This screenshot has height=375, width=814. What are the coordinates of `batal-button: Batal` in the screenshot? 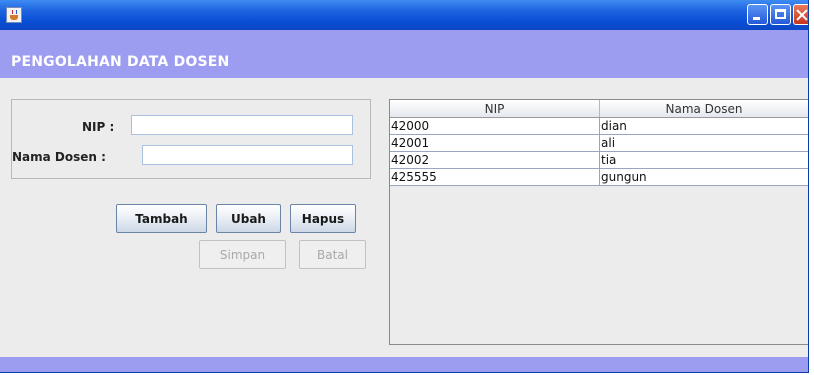 It's located at (332, 254).